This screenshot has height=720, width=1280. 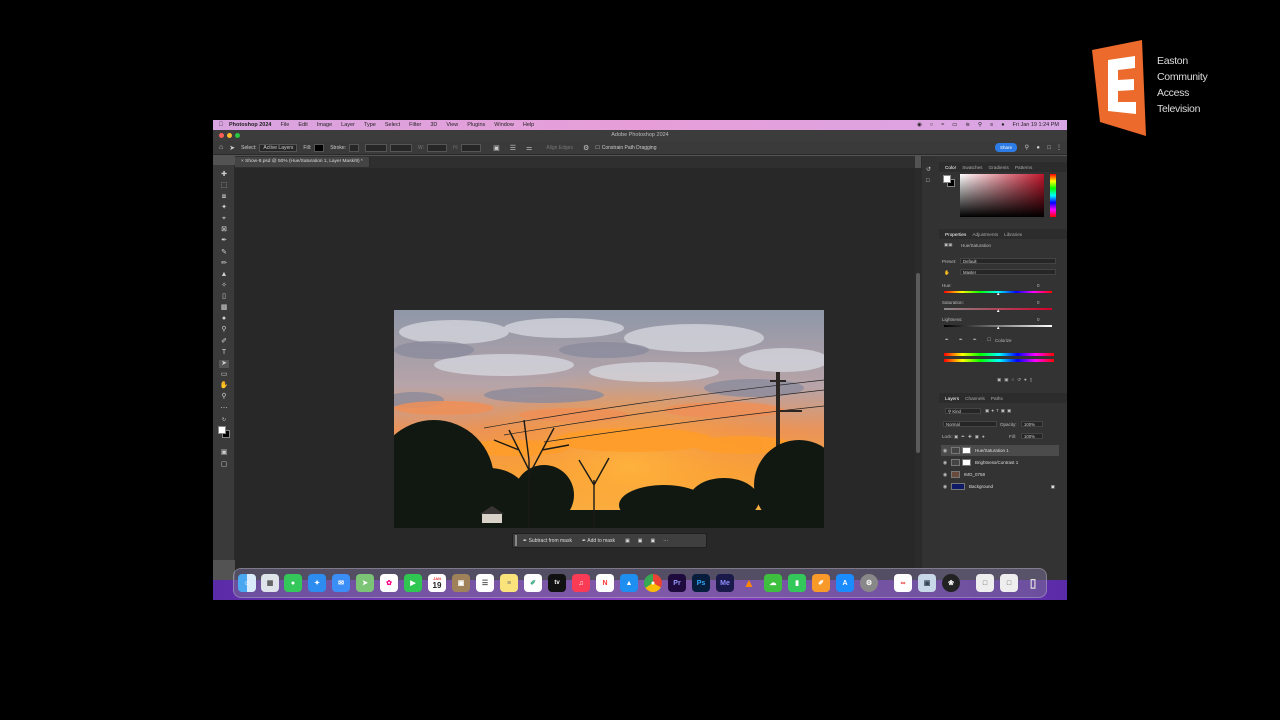 What do you see at coordinates (401, 147) in the screenshot?
I see `stroke-type-dropdown` at bounding box center [401, 147].